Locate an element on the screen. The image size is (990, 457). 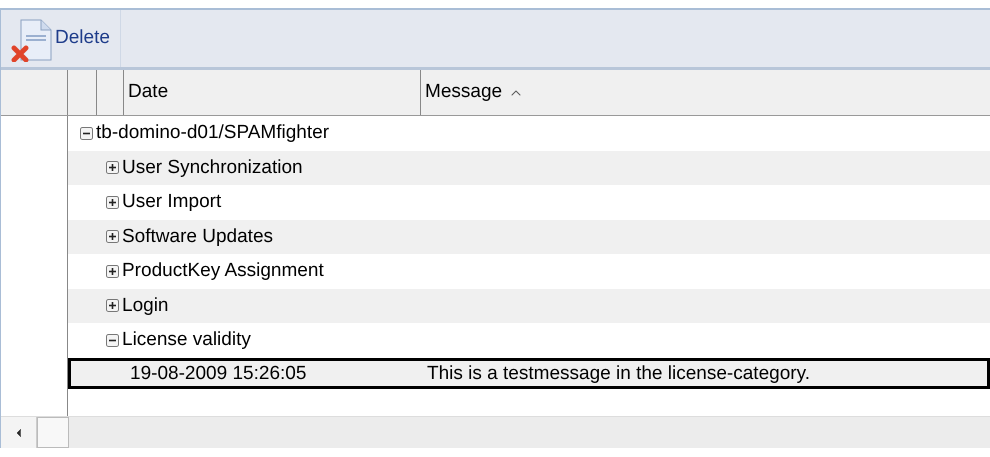
date-cell-text: 19-08-2009 15:26:05 is located at coordinates (218, 373).